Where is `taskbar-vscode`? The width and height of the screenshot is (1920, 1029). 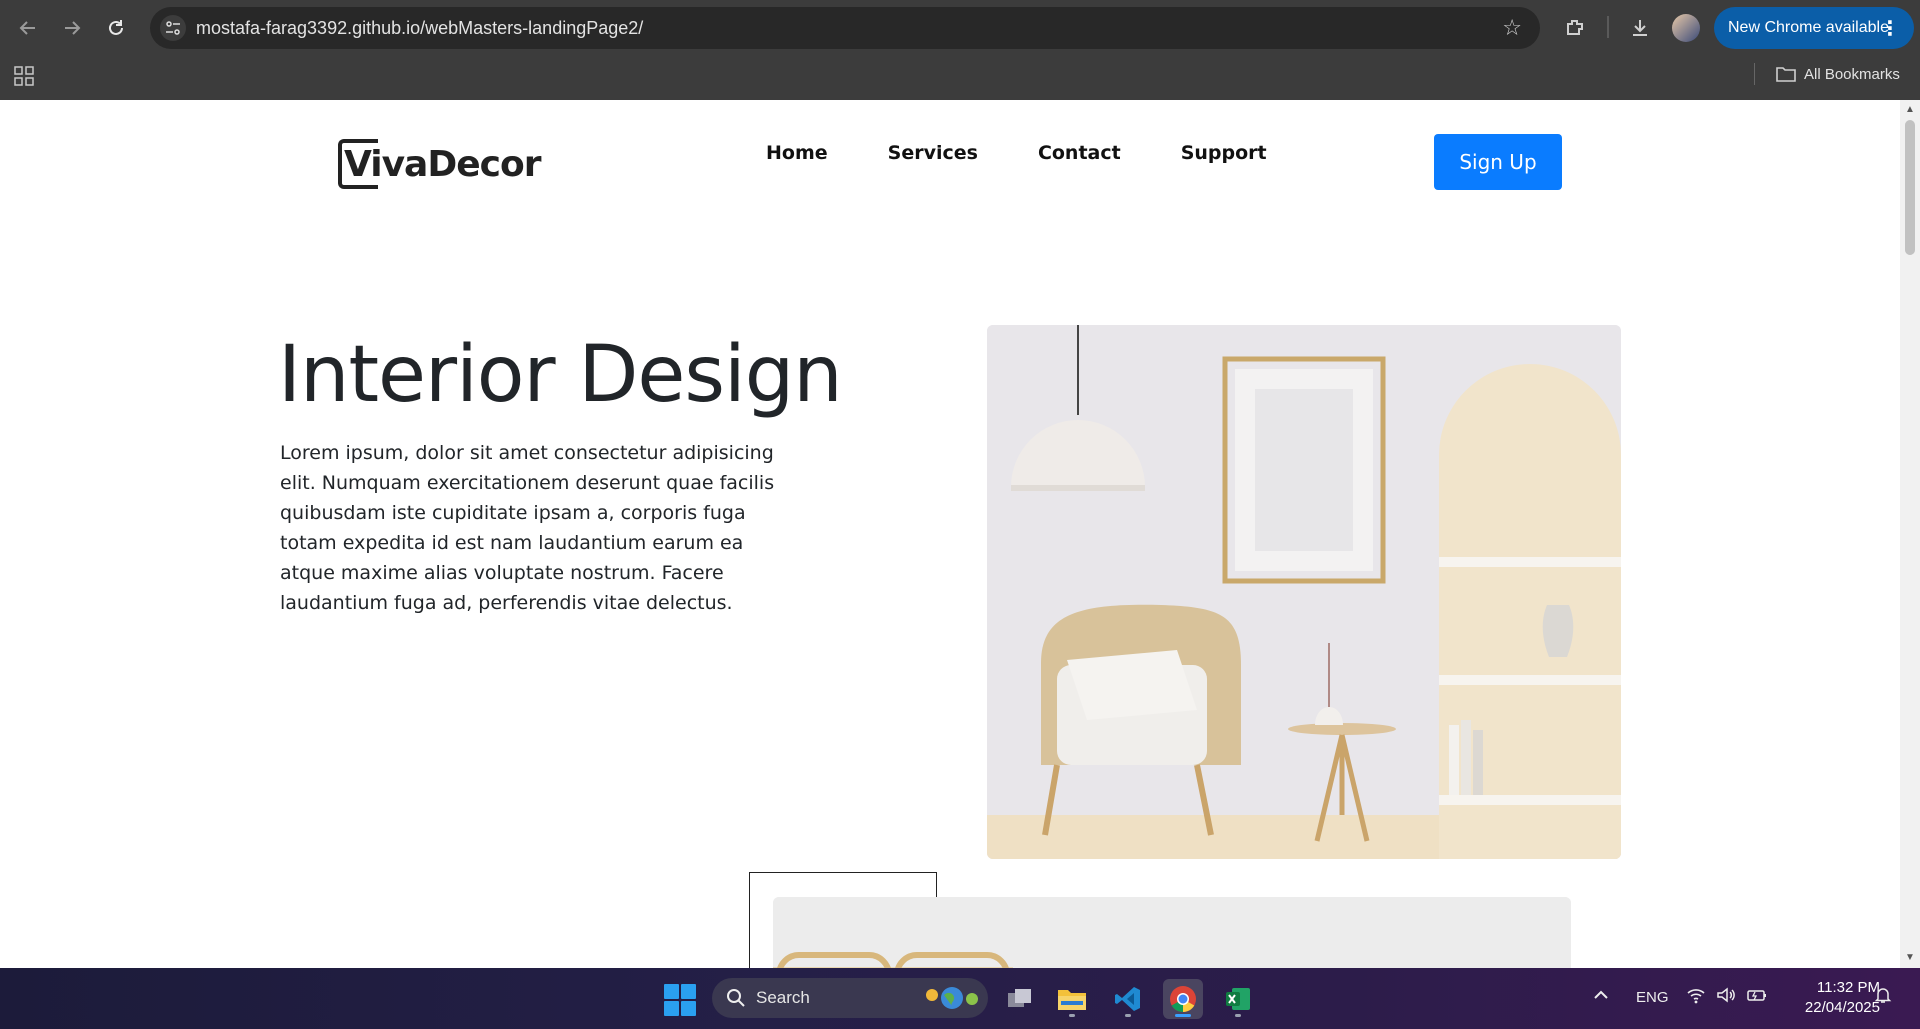
taskbar-vscode is located at coordinates (1128, 999).